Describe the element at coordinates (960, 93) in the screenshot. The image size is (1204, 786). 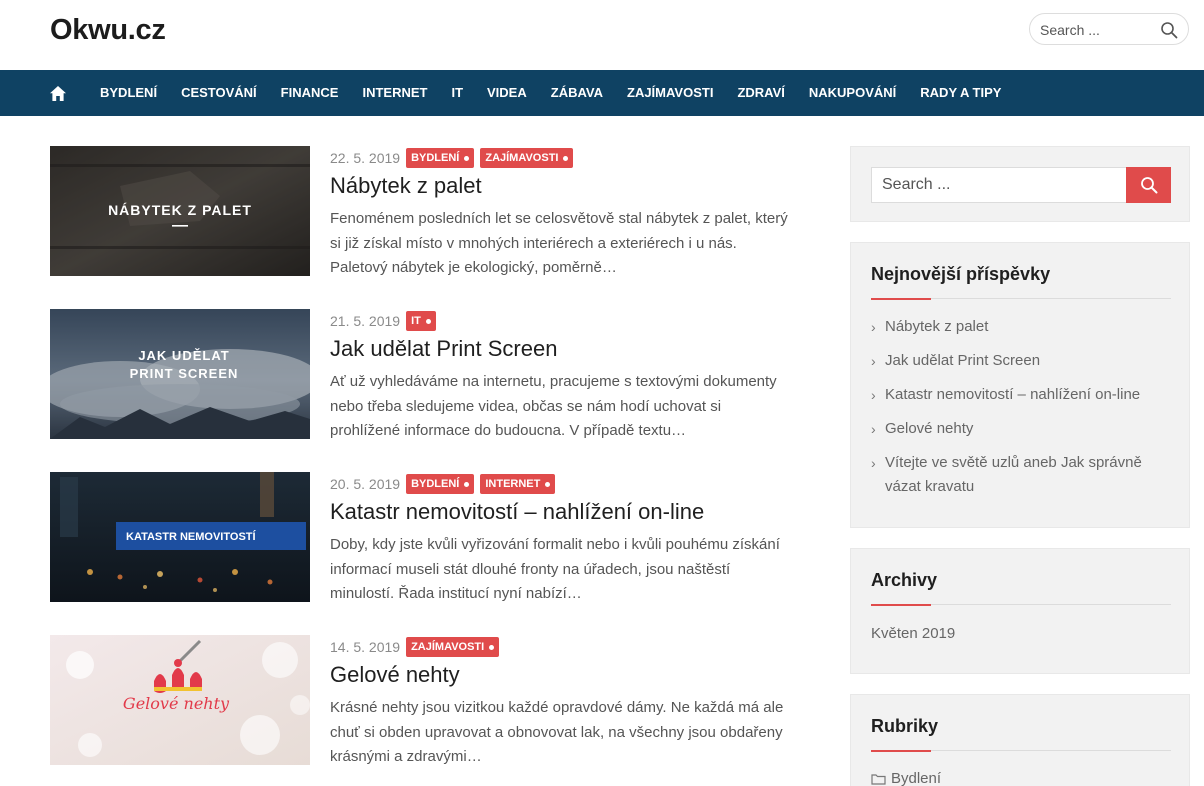
I see `nav-item-rady-a-tipy: Rady a tipy` at that location.